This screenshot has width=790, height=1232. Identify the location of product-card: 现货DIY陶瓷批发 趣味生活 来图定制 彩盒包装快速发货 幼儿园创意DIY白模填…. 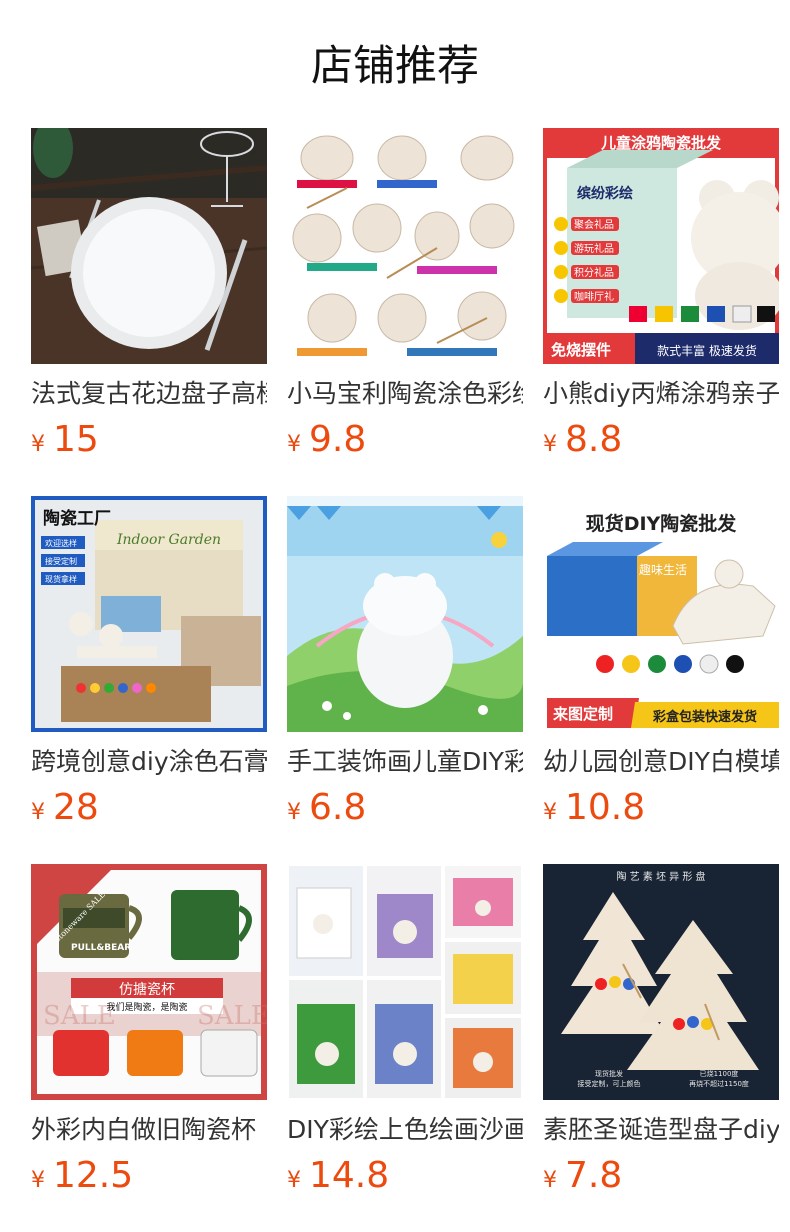
(661, 666).